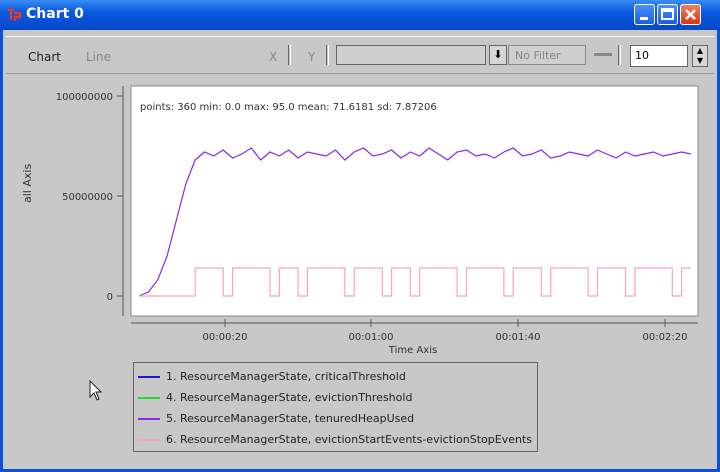 The height and width of the screenshot is (472, 720). What do you see at coordinates (518, 337) in the screenshot?
I see `x-tick-label: 00:01:40` at bounding box center [518, 337].